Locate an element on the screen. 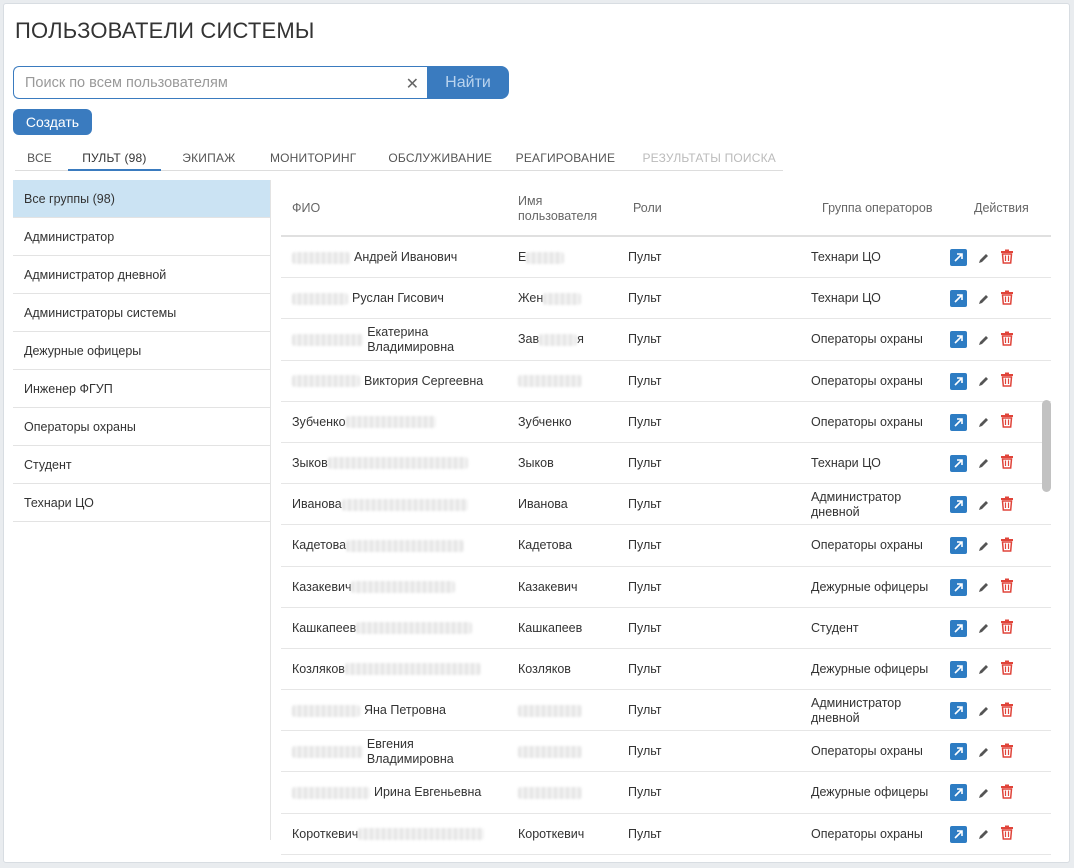  cell-fio: Кадетова is located at coordinates (397, 545).